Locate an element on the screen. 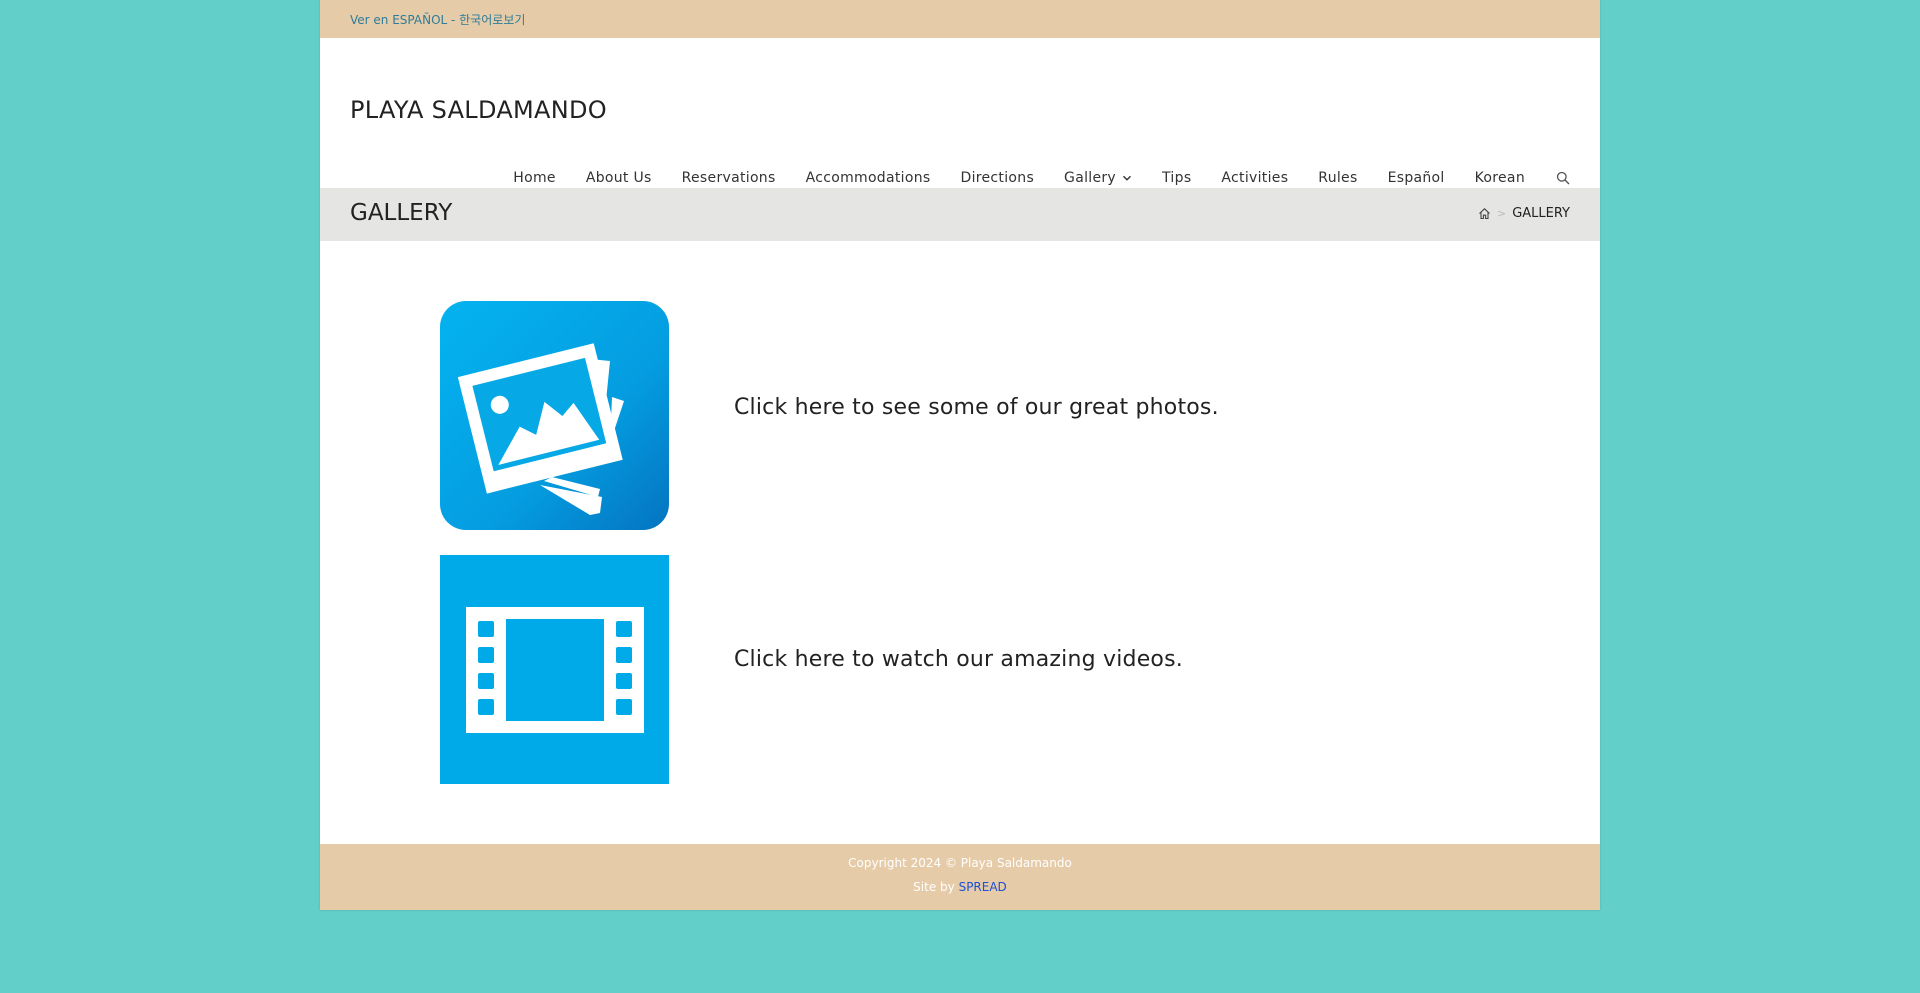 Image resolution: width=1920 pixels, height=993 pixels. home-icon is located at coordinates (1484, 213).